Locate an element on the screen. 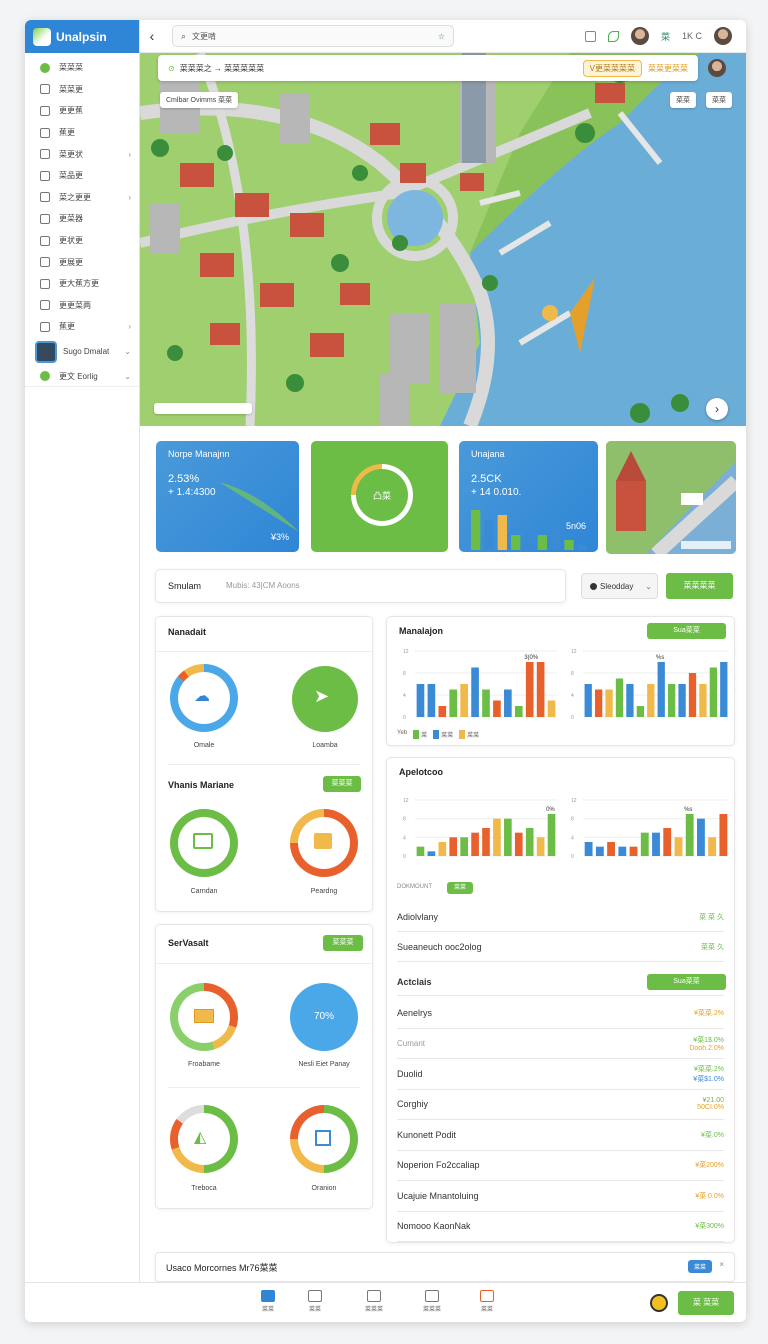 This screenshot has height=1344, width=768. sim-action-button: 菜菜菜菜 is located at coordinates (699, 586).